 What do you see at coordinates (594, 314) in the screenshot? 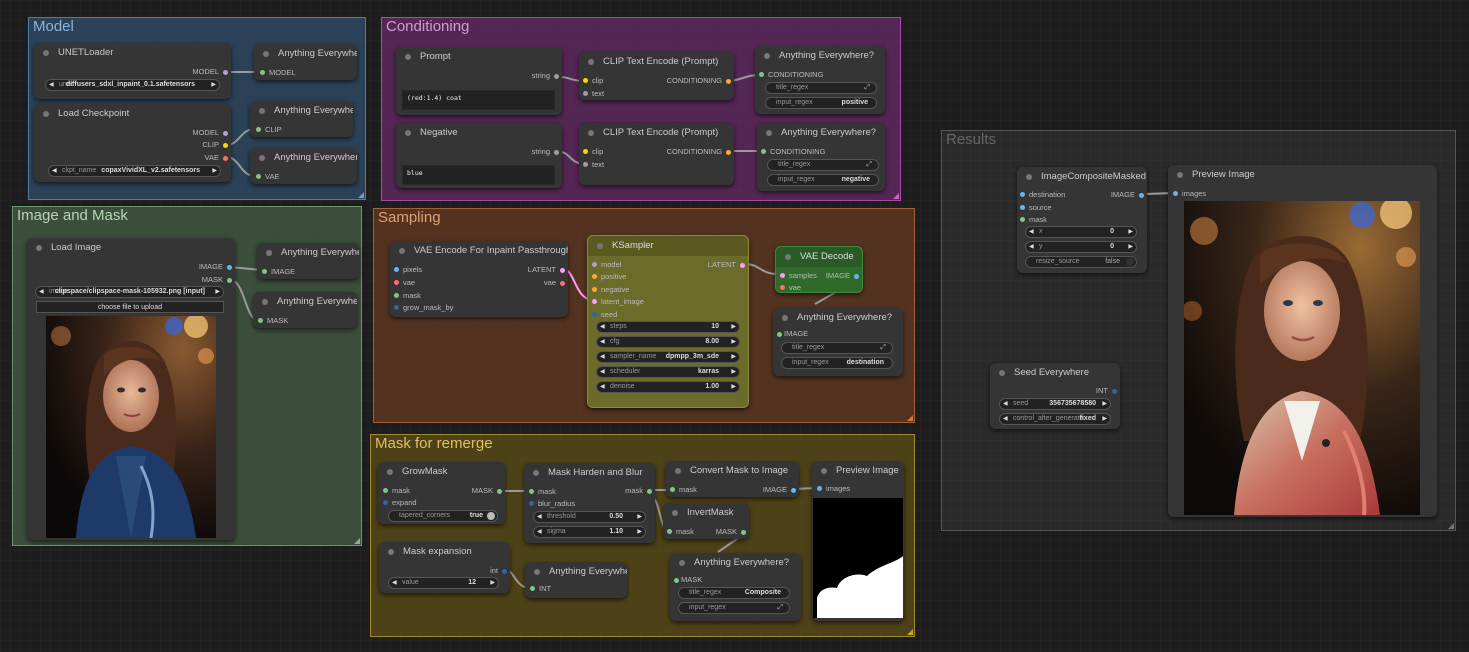
I see `input-seed-dot` at bounding box center [594, 314].